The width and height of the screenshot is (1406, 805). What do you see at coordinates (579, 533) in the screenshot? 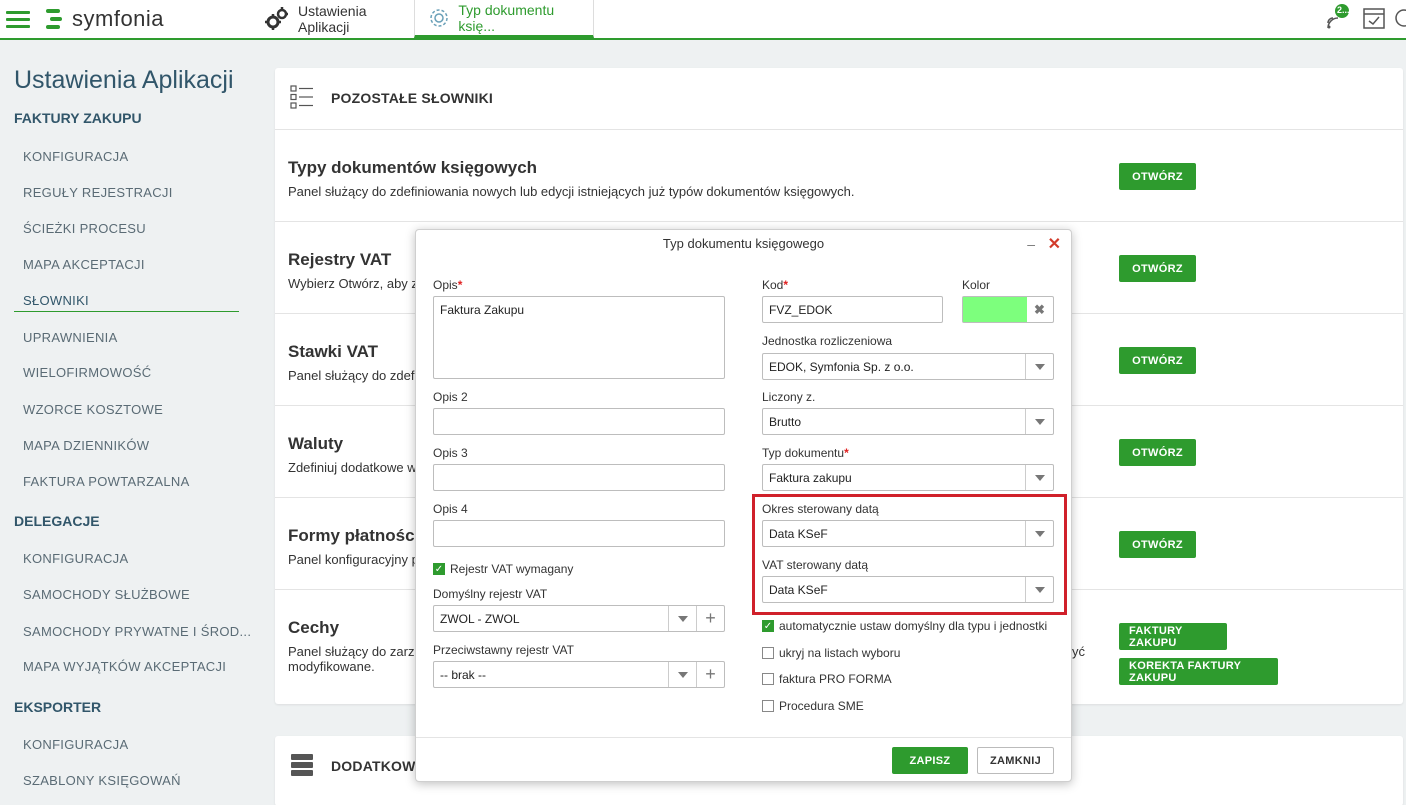
I see `opis4-field` at bounding box center [579, 533].